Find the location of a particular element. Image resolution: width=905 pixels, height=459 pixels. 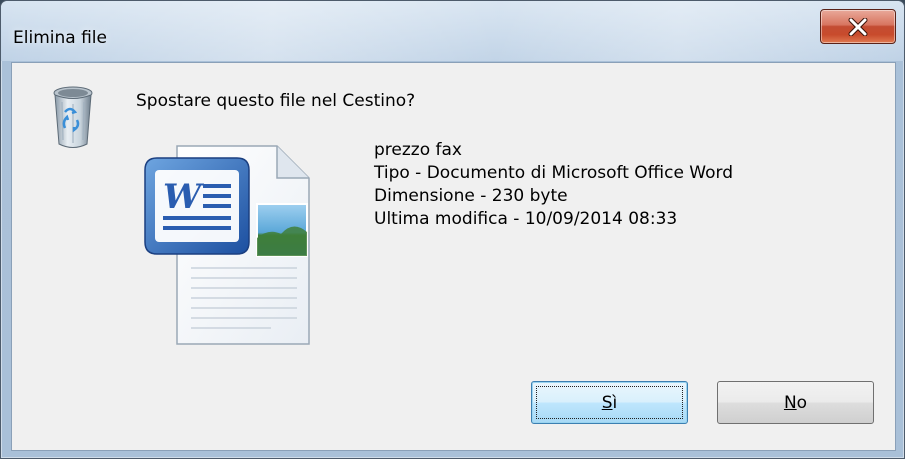

no-button-label: No is located at coordinates (795, 403).